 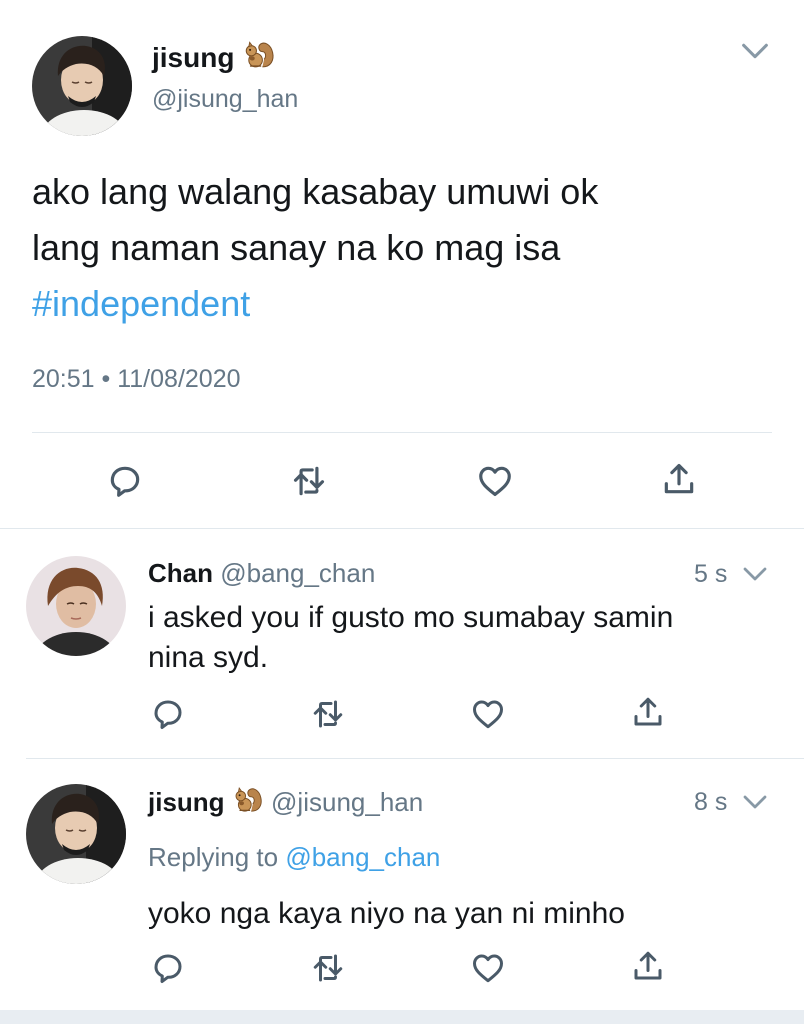 I want to click on tweet-text-line: ako lang walang kasabay umuwi ok, so click(x=315, y=191).